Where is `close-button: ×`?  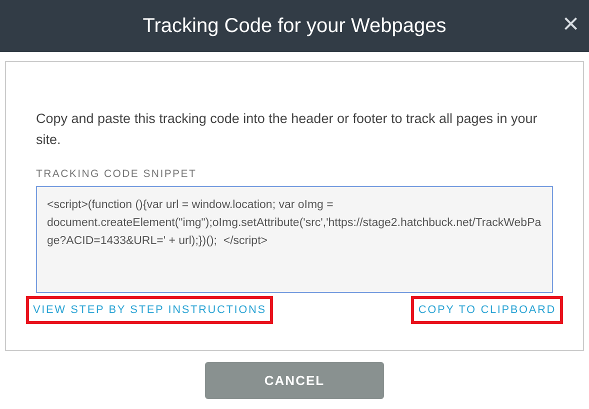 close-button: × is located at coordinates (570, 24).